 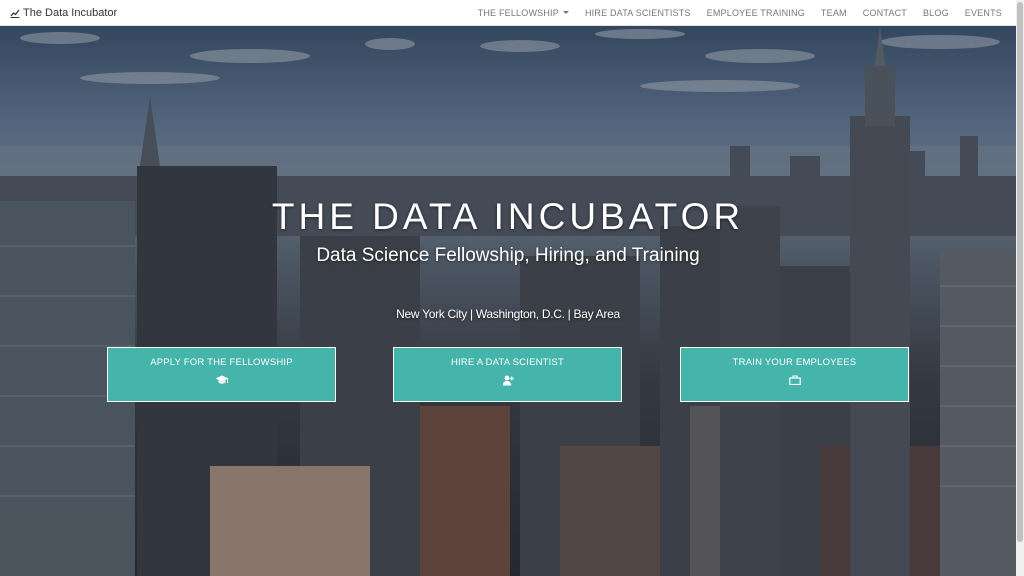 What do you see at coordinates (15, 13) in the screenshot?
I see `chart-line-icon` at bounding box center [15, 13].